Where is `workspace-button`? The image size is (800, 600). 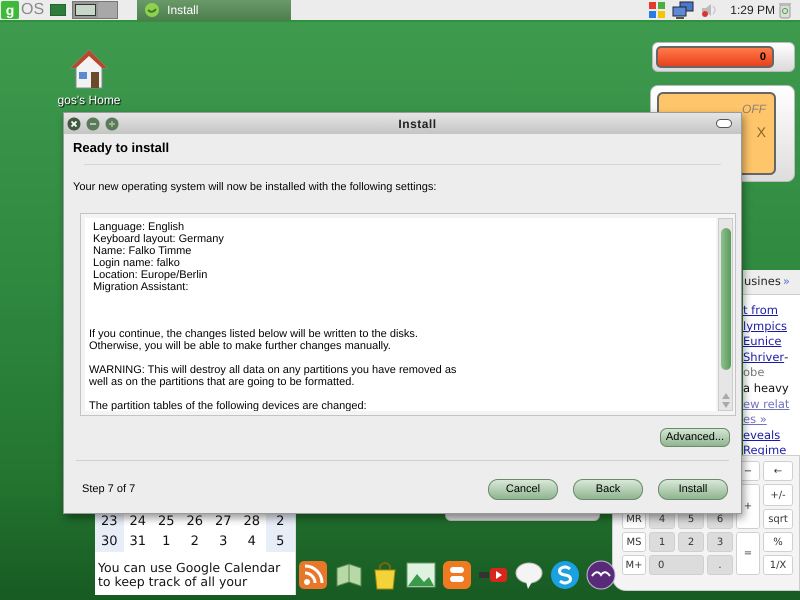 workspace-button is located at coordinates (85, 10).